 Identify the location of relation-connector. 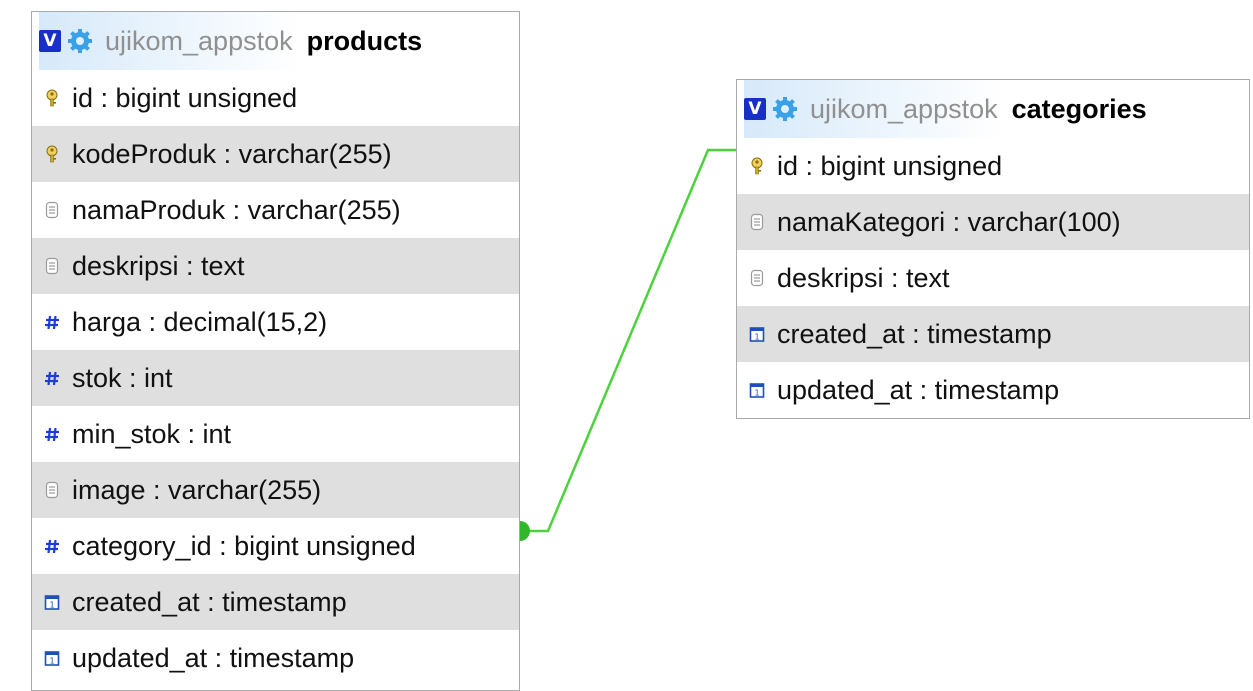
(628, 344).